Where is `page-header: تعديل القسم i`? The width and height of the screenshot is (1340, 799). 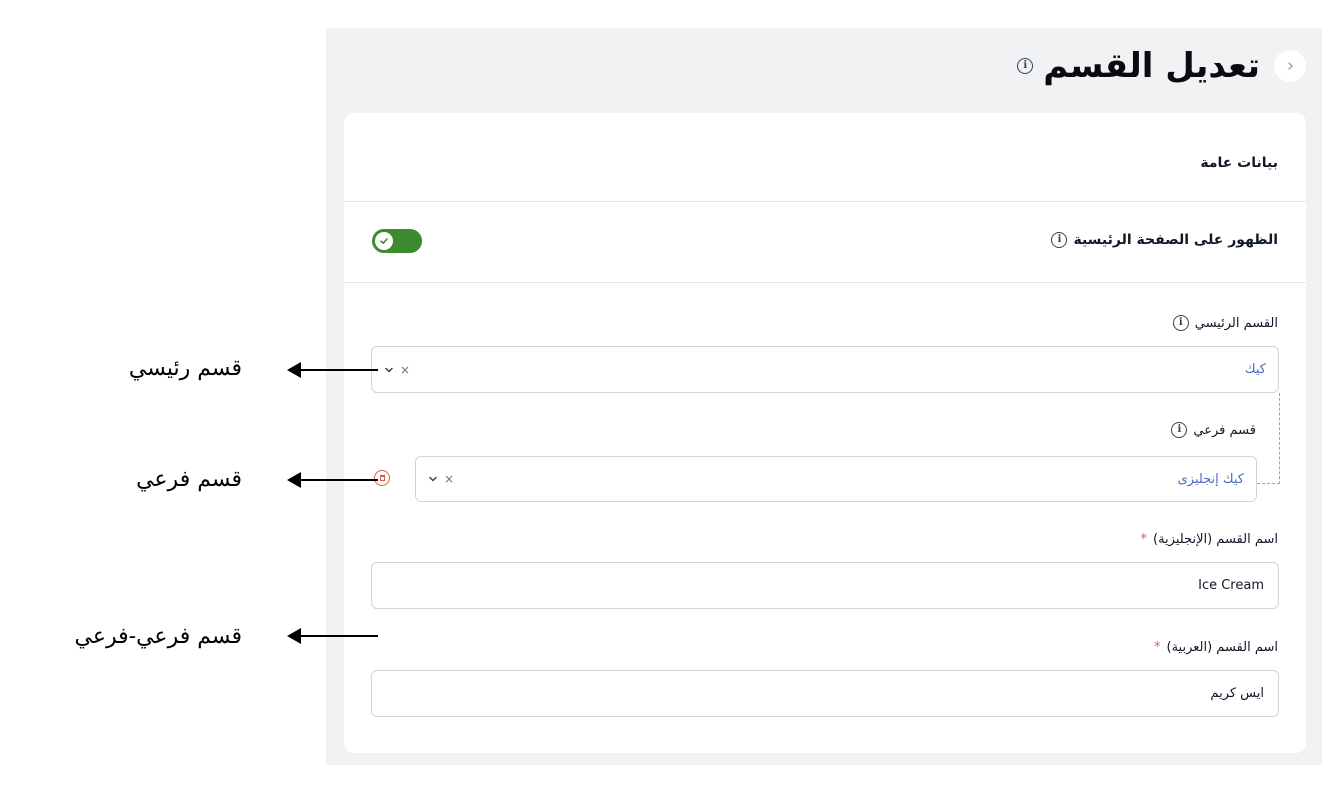
page-header: تعديل القسم i is located at coordinates (1161, 66).